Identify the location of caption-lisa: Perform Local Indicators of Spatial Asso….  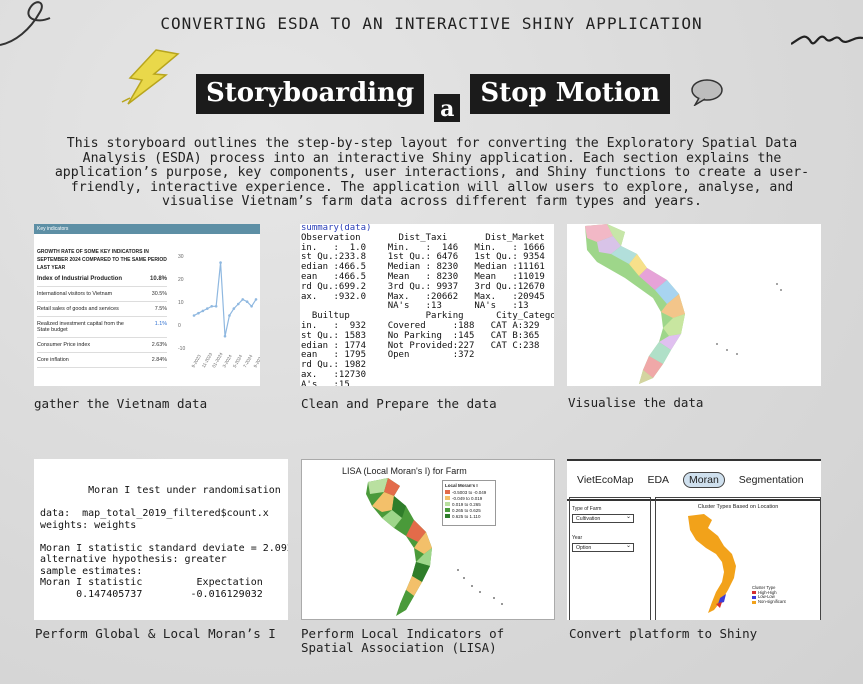
(402, 640).